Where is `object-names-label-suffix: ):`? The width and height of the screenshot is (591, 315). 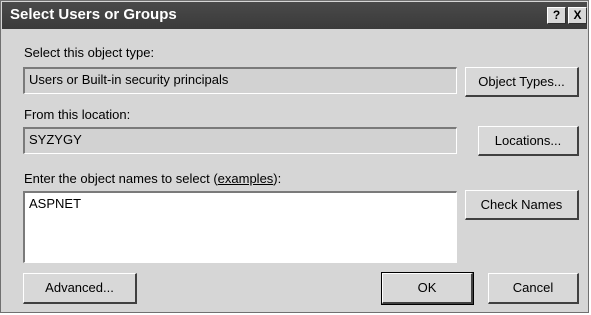 object-names-label-suffix: ): is located at coordinates (277, 178).